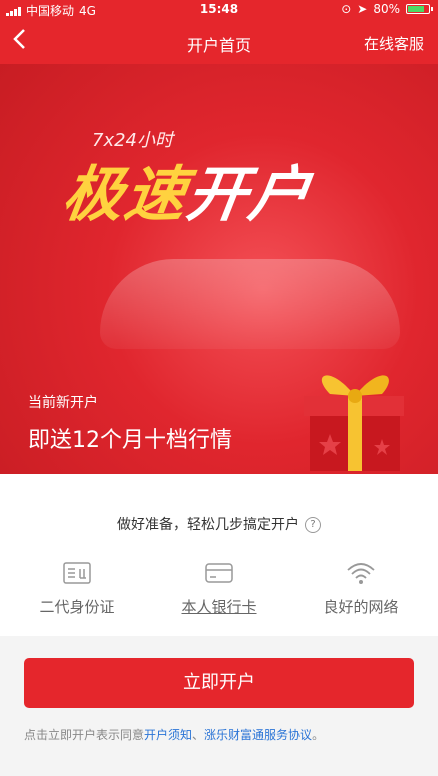 The width and height of the screenshot is (438, 776). Describe the element at coordinates (313, 525) in the screenshot. I see `help-icon: ?` at that location.